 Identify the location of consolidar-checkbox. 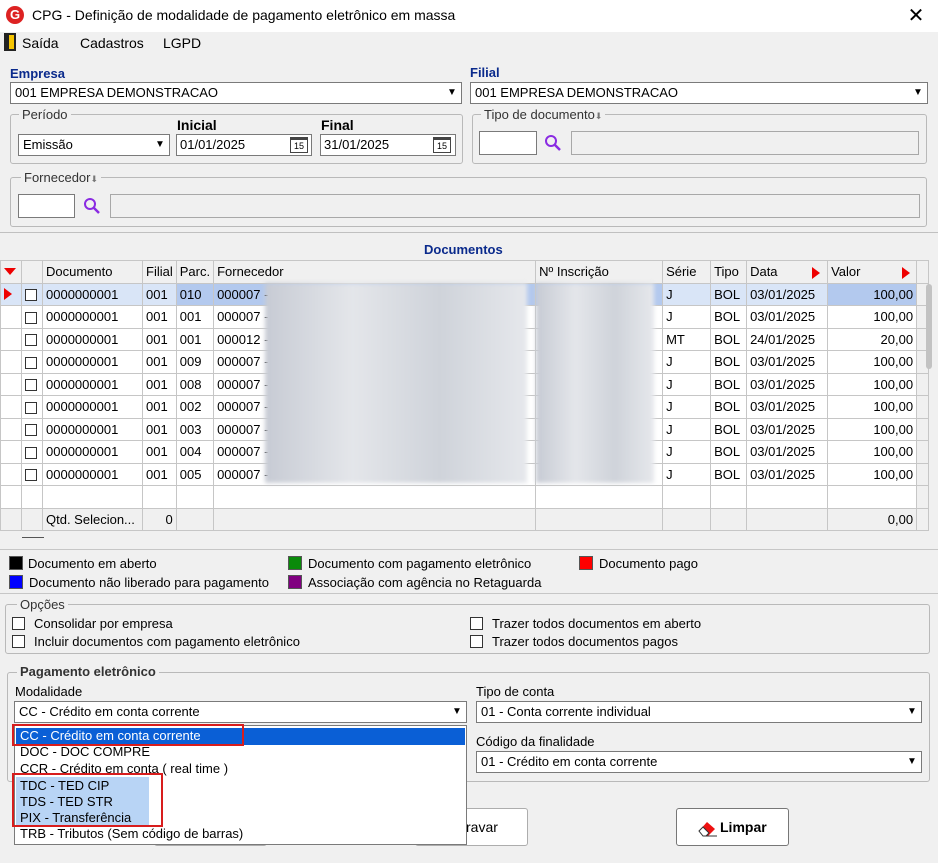
(18, 623).